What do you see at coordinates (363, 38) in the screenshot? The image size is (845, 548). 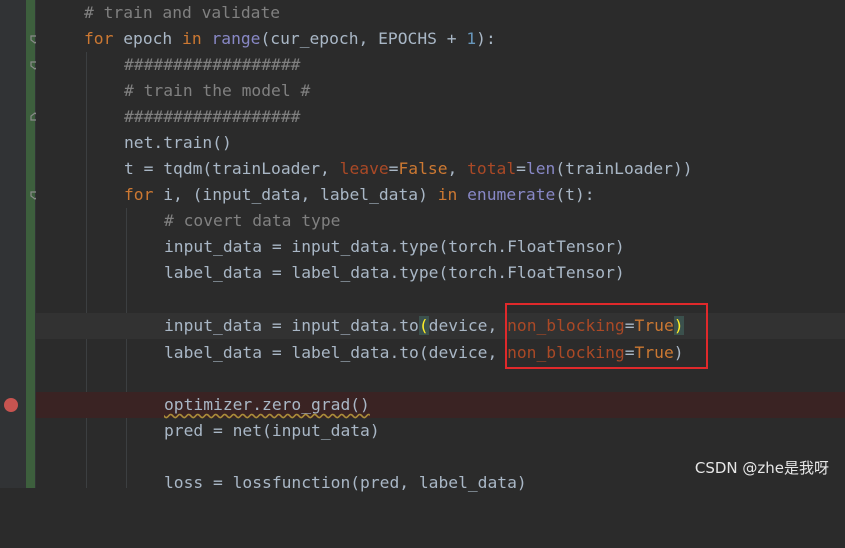 I see `code-text: (cur_epoch, EPOCHS +` at bounding box center [363, 38].